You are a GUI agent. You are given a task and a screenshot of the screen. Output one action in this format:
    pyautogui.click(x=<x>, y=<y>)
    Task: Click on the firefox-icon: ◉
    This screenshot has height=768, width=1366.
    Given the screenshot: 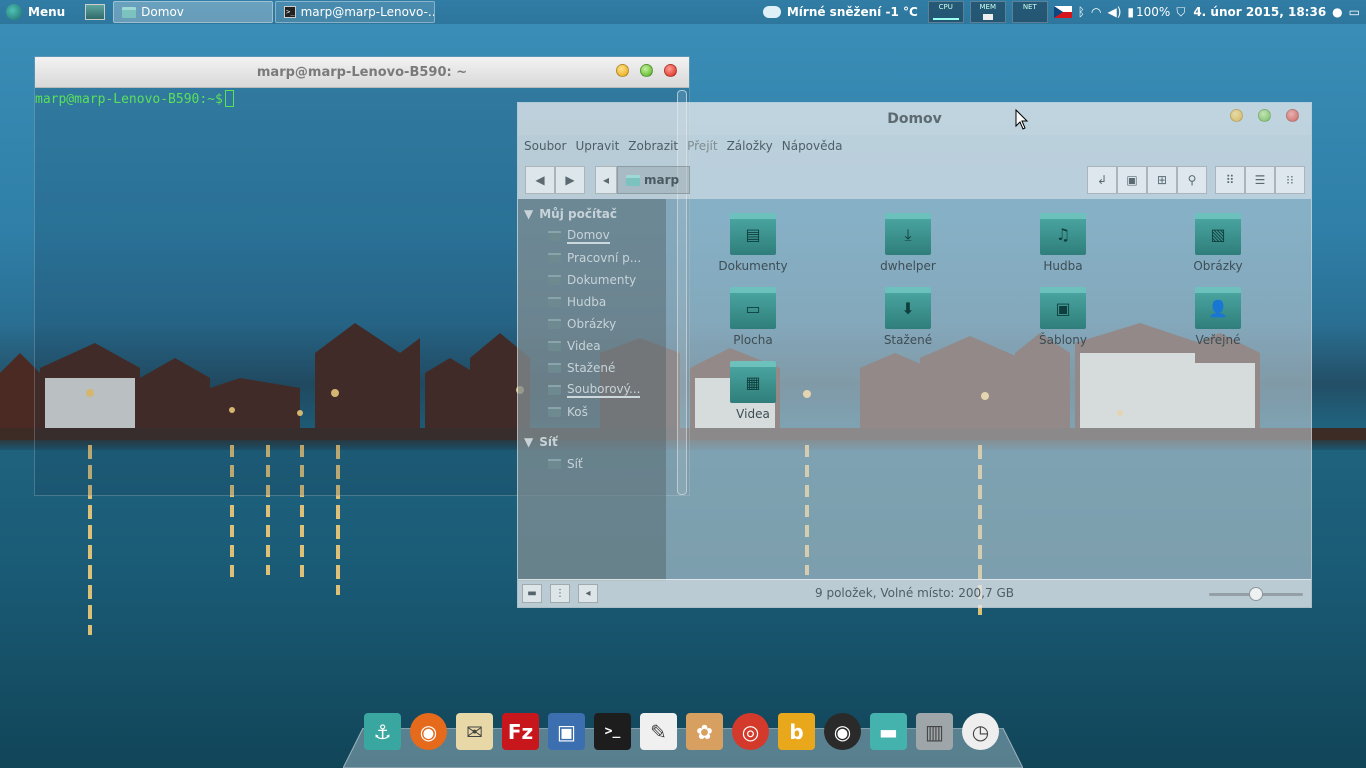 What is the action you would take?
    pyautogui.click(x=428, y=731)
    